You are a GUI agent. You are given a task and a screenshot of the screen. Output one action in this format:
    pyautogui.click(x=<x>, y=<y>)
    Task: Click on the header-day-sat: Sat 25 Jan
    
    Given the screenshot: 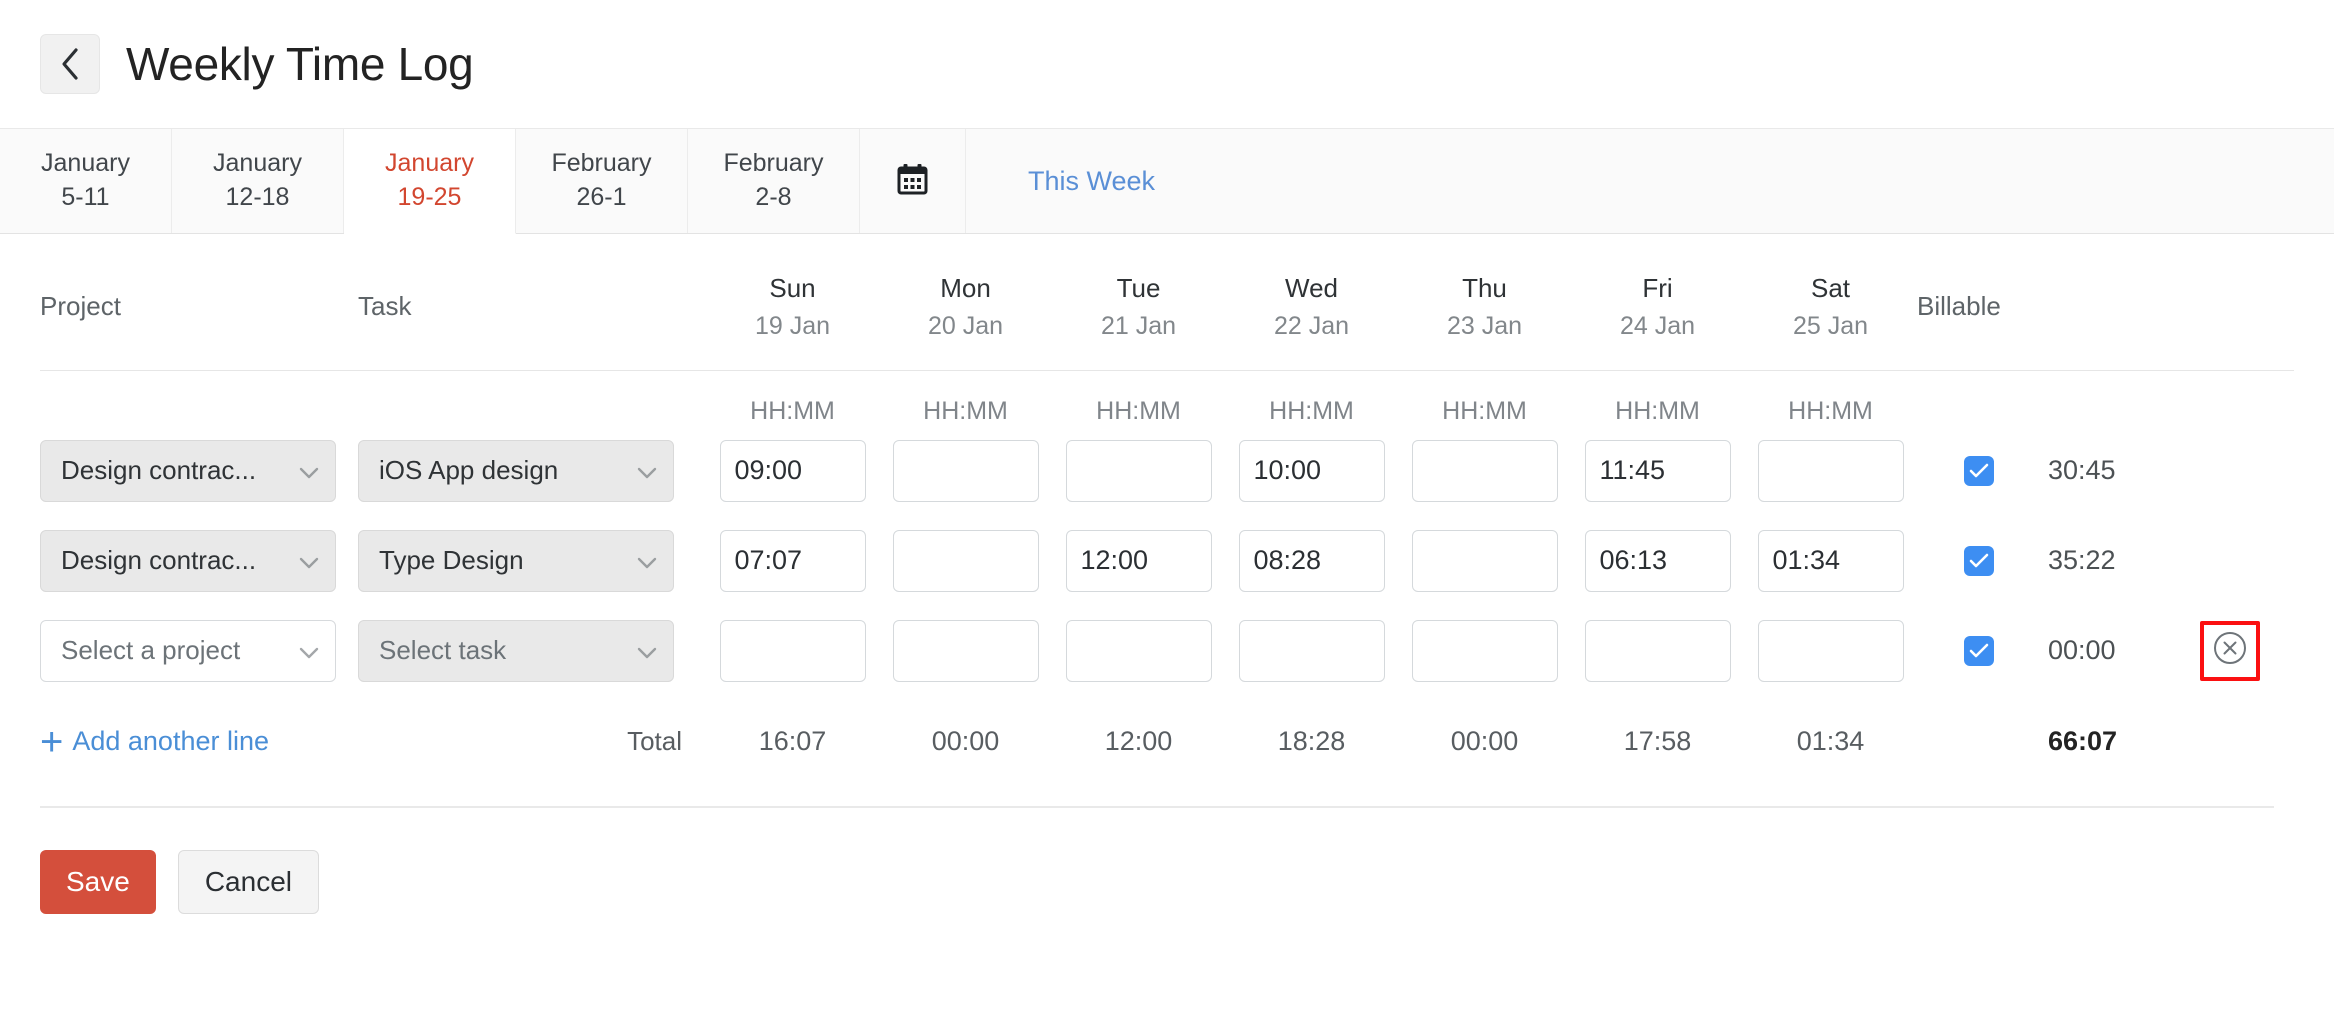 What is the action you would take?
    pyautogui.click(x=1830, y=302)
    